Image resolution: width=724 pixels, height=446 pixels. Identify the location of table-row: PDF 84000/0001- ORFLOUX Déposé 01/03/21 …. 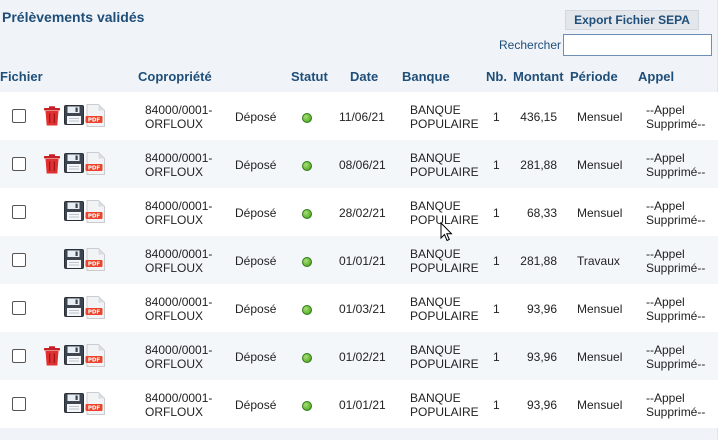
(359, 308).